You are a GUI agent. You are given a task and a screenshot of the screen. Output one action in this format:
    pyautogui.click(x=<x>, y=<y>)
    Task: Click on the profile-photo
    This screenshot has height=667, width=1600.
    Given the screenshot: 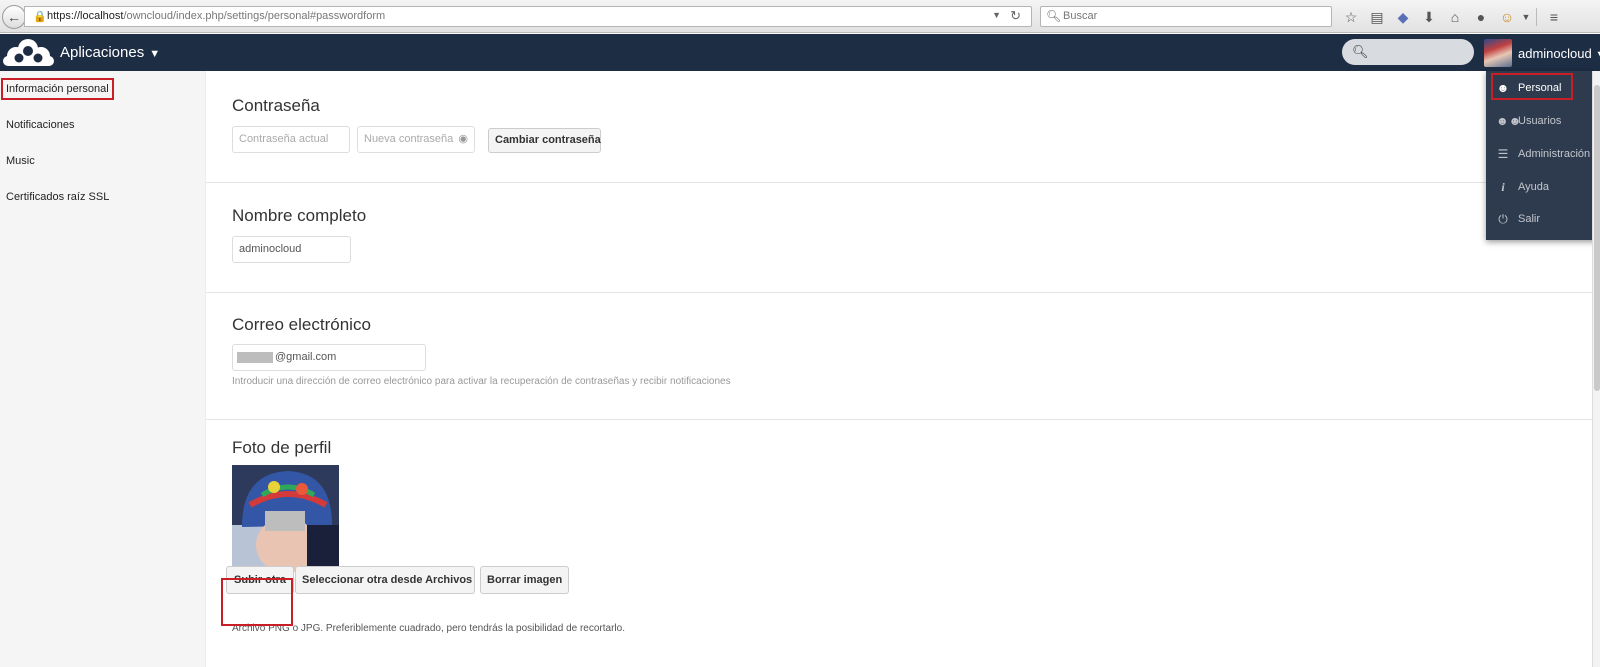 What is the action you would take?
    pyautogui.click(x=285, y=518)
    